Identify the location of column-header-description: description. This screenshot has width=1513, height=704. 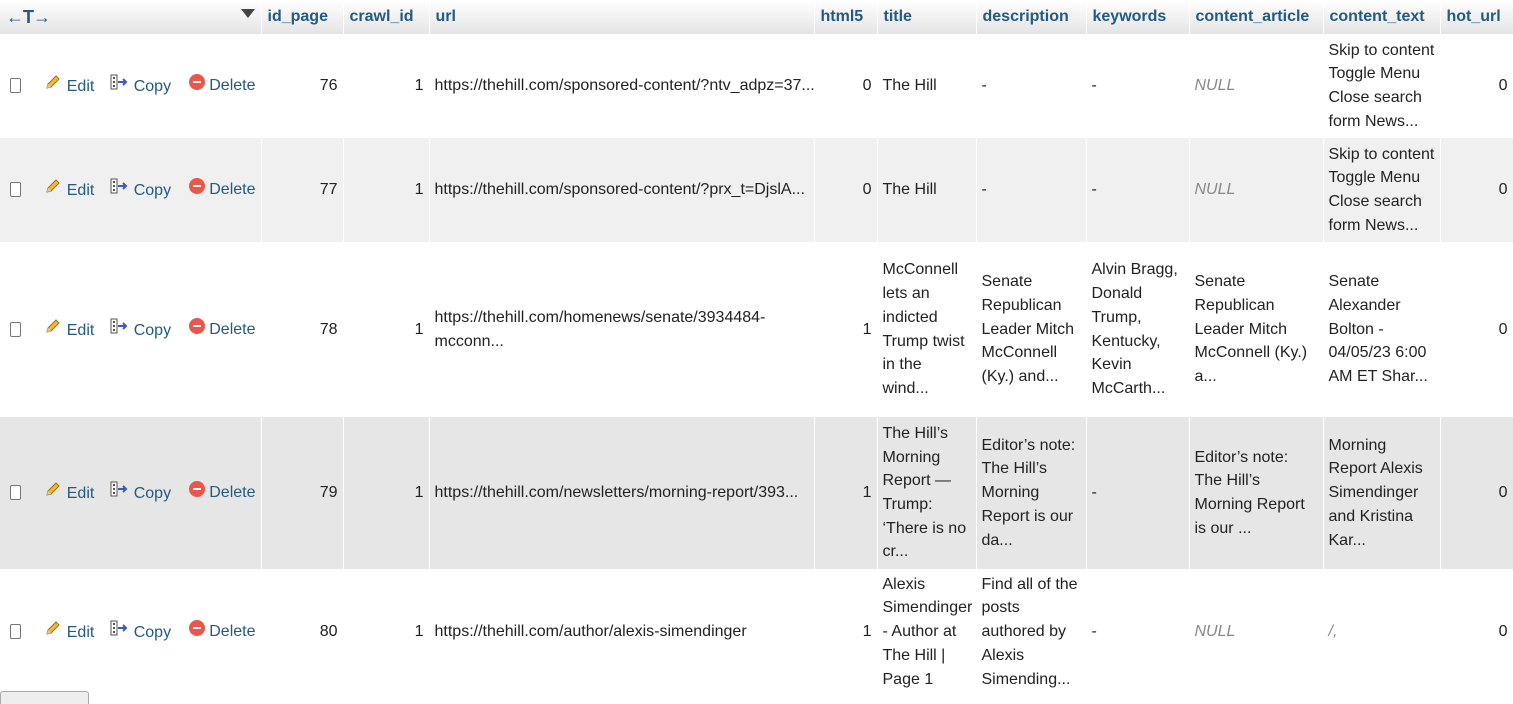
(1031, 17).